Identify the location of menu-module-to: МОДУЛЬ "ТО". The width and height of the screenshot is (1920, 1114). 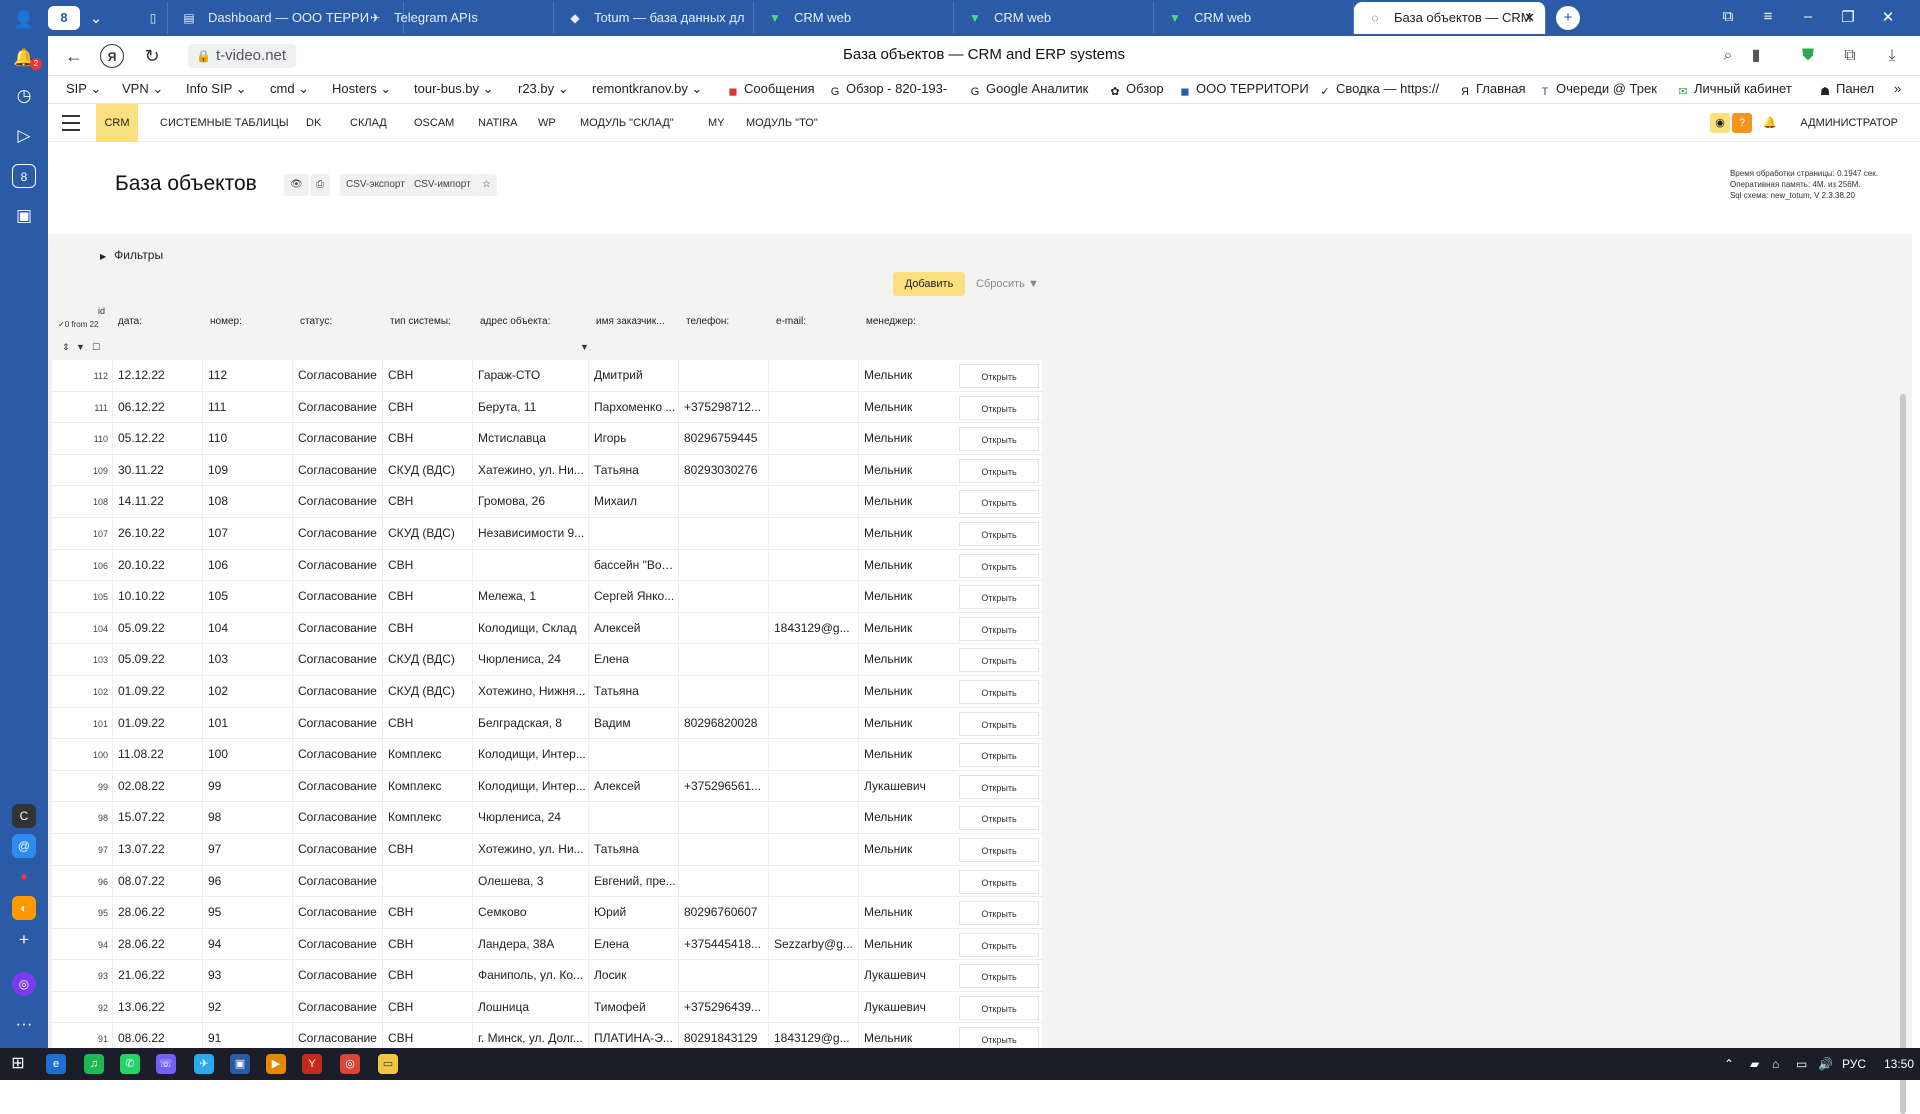
(782, 123).